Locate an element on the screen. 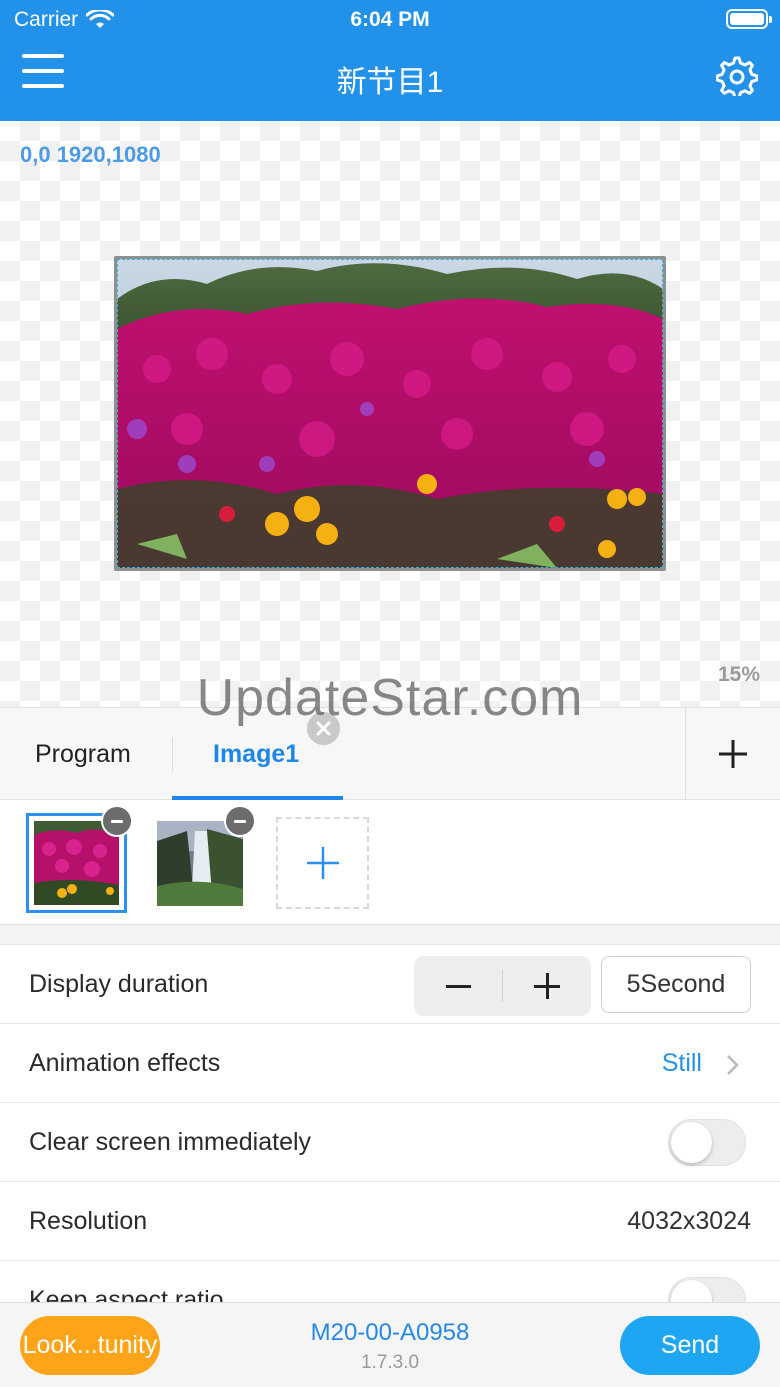  image-thumbnail-strip is located at coordinates (390, 862).